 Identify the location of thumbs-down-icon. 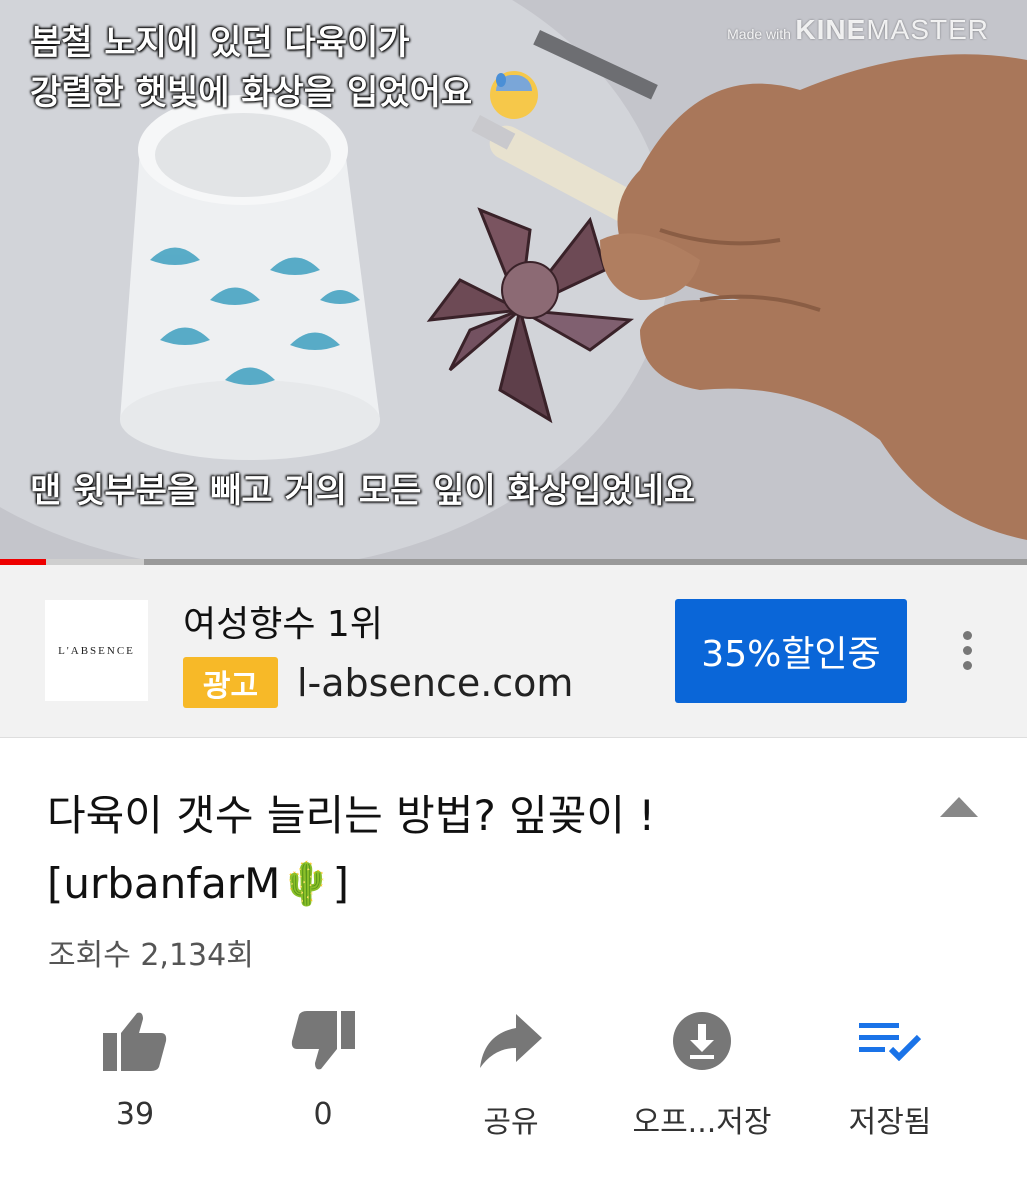
(323, 1041).